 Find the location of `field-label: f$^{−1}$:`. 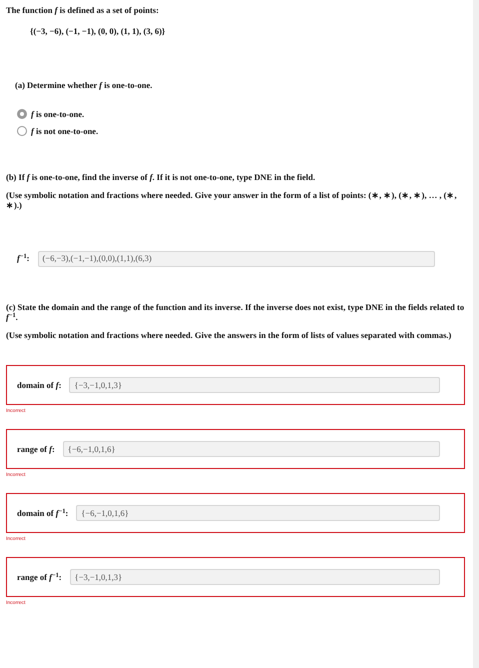

field-label: f$^{−1}$: is located at coordinates (23, 258).